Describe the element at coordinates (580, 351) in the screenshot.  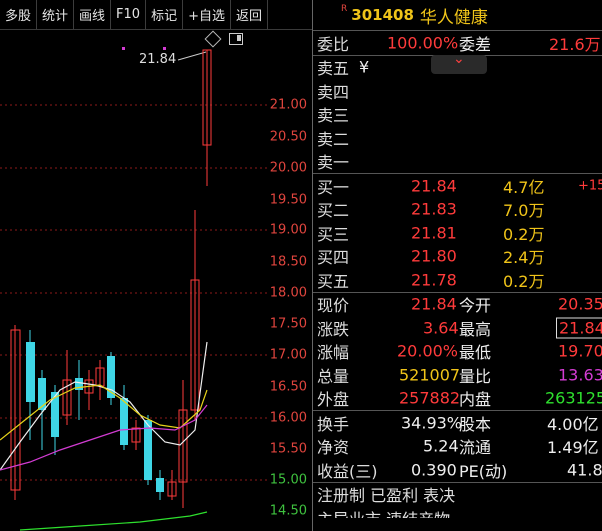
I see `stat-value: 19.70` at that location.